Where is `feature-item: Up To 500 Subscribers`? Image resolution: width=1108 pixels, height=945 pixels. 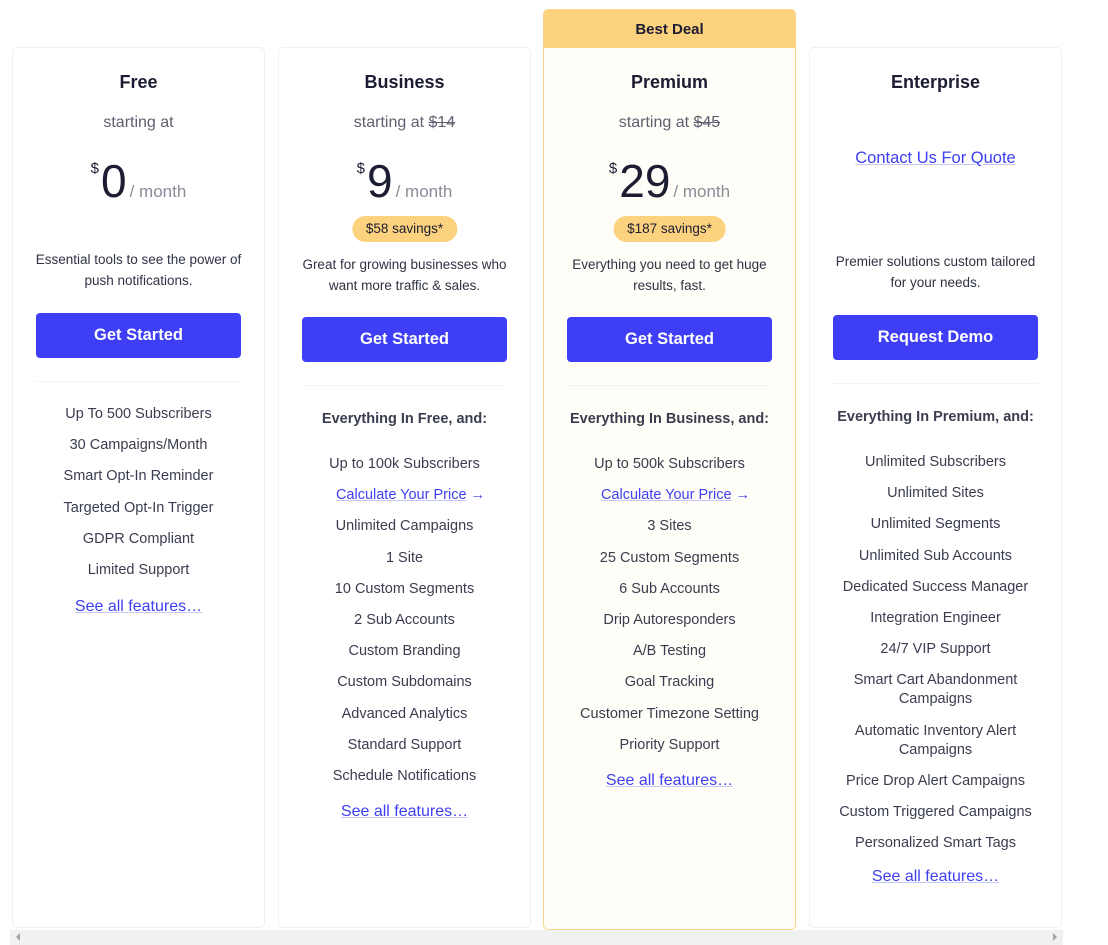
feature-item: Up To 500 Subscribers is located at coordinates (138, 414).